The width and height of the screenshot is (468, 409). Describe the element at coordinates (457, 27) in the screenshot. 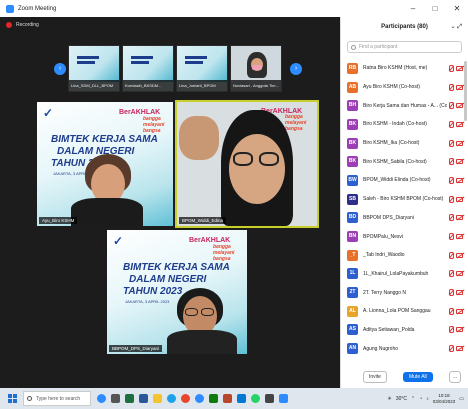

I see `panel-options-icon: ⌄ ⤢` at that location.